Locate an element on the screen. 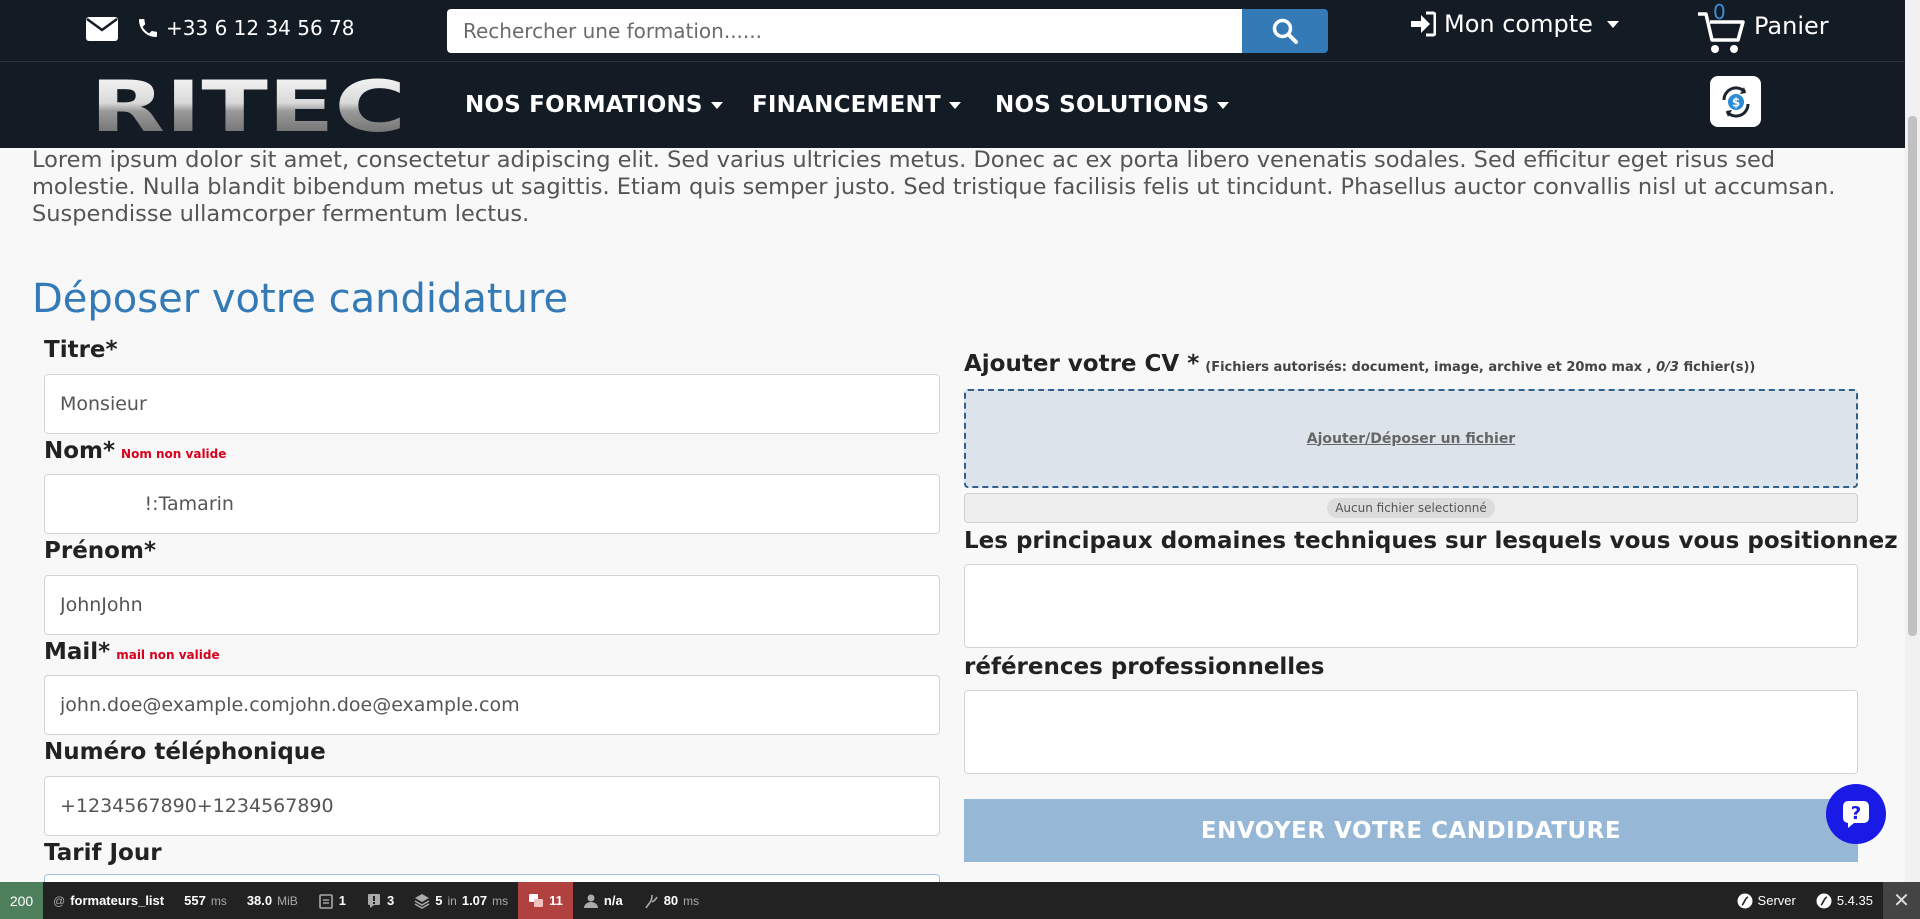  question-icon: ? is located at coordinates (1856, 814).